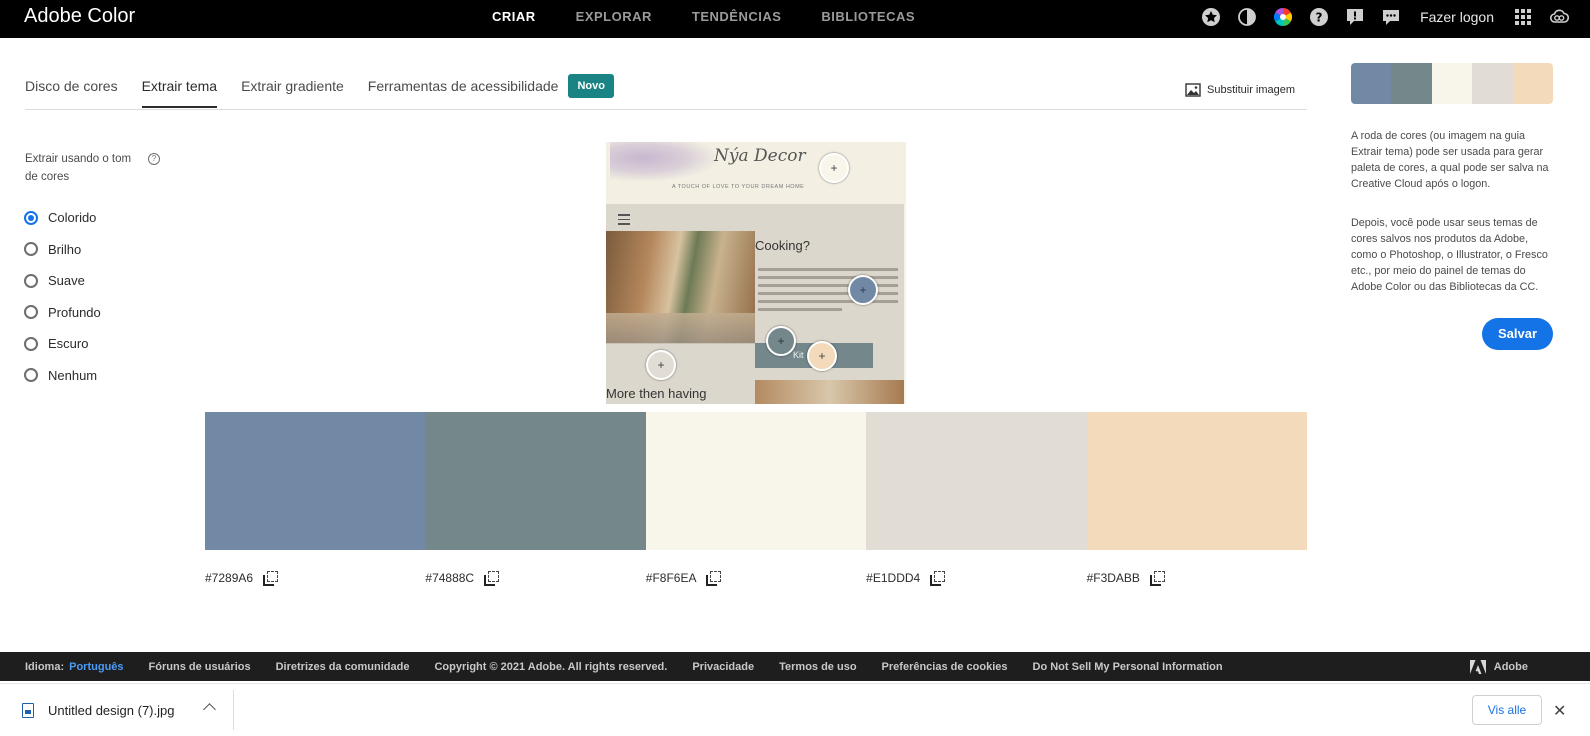 The height and width of the screenshot is (736, 1590). Describe the element at coordinates (614, 16) in the screenshot. I see `nav-explorar: EXPLORAR` at that location.